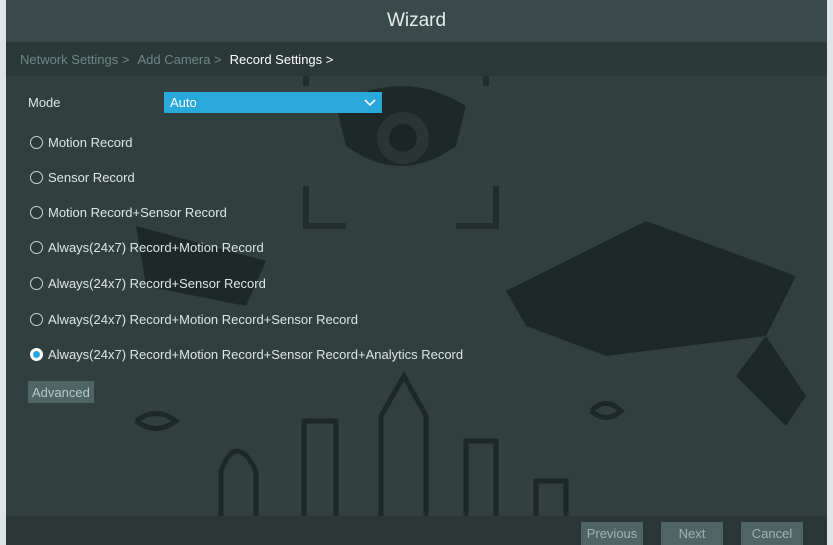 This screenshot has width=833, height=545. What do you see at coordinates (74, 59) in the screenshot?
I see `breadcrumb-network-settings: Network Settings >` at bounding box center [74, 59].